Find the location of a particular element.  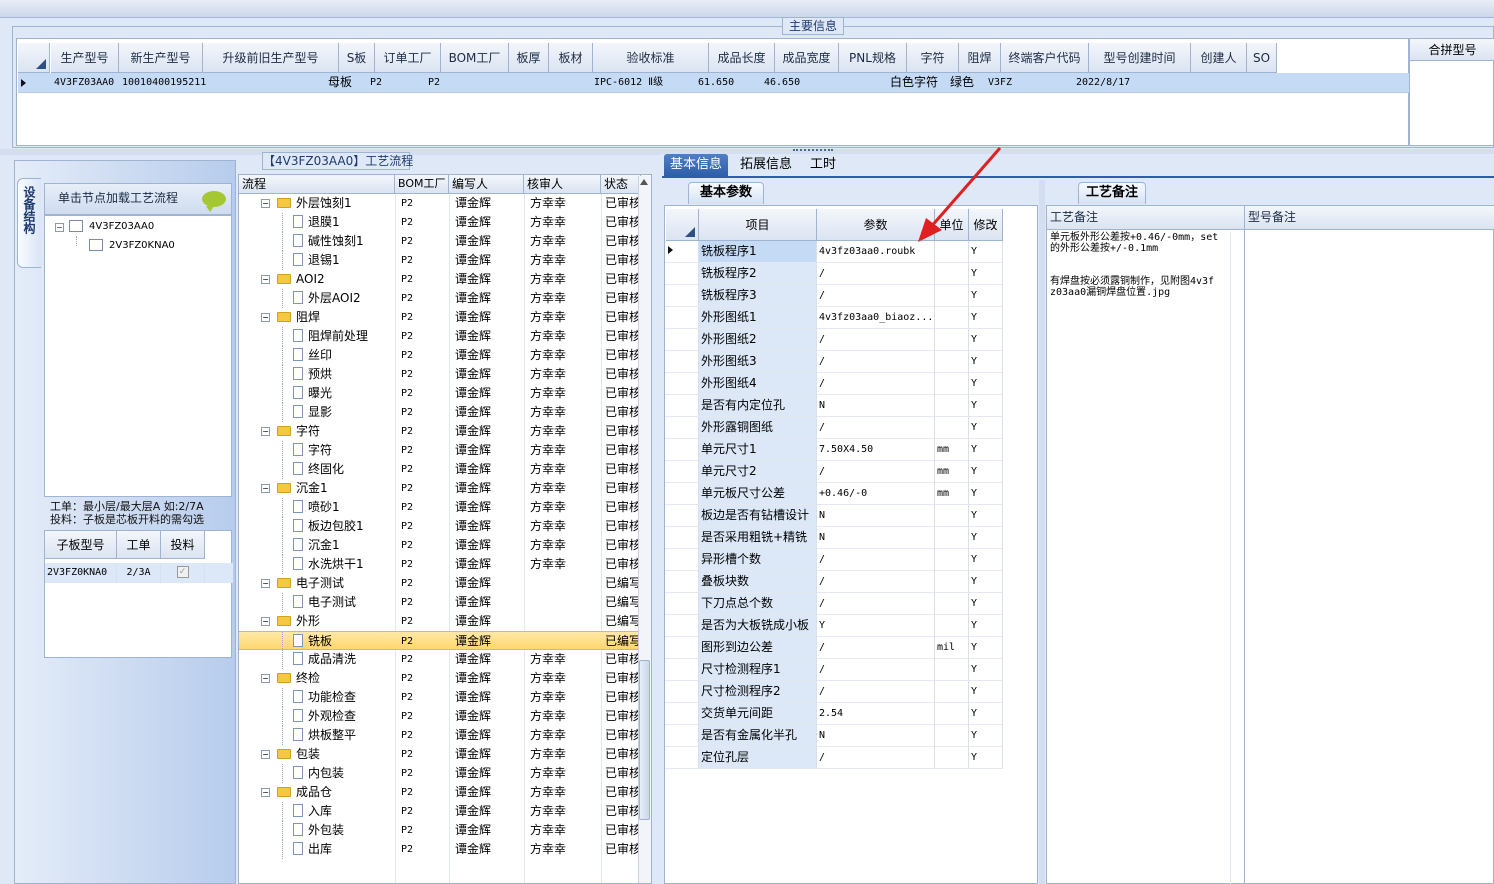

main-col-header: PNL规格 is located at coordinates (873, 58).